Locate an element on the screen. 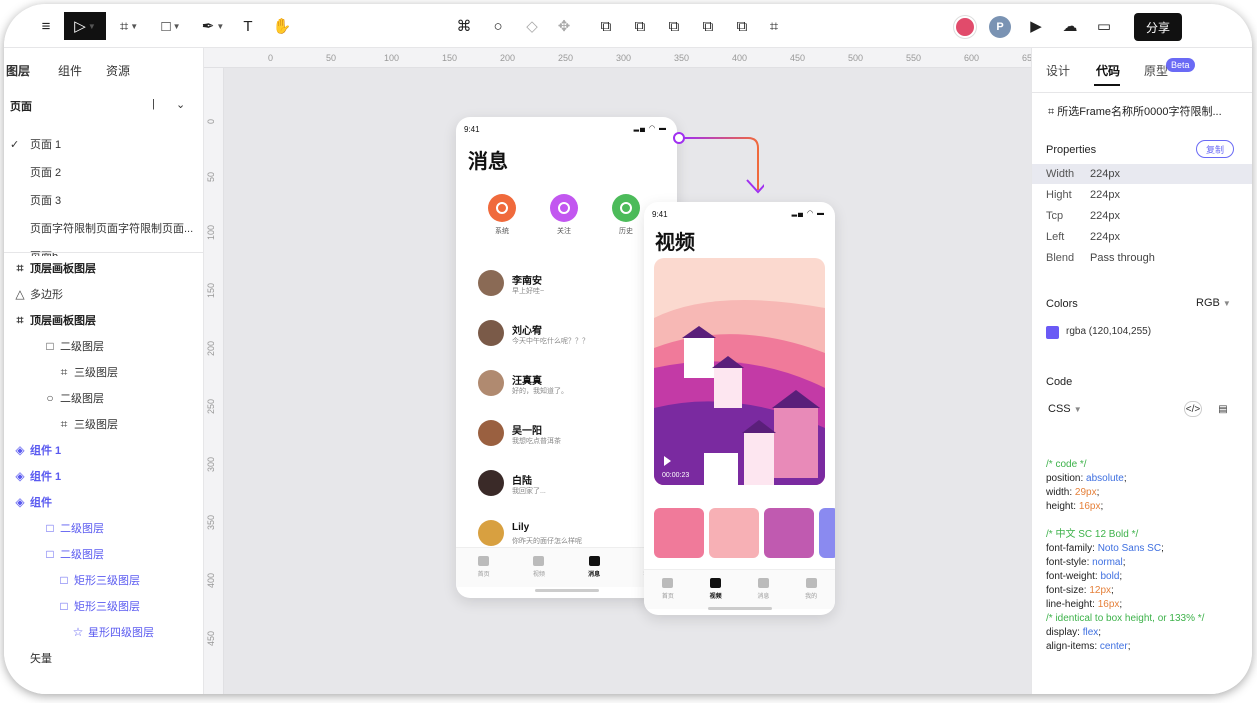 This screenshot has width=1257, height=703. list-item: 刘心宥 今天中午吃什么呢？？？ is located at coordinates (573, 335).